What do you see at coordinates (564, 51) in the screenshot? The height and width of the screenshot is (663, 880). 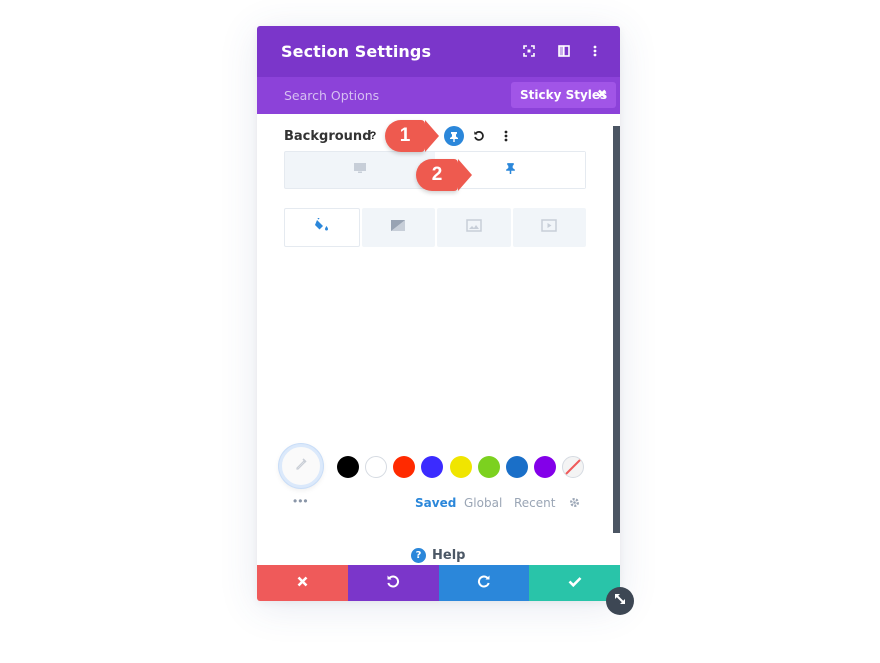 I see `split-view-icon` at bounding box center [564, 51].